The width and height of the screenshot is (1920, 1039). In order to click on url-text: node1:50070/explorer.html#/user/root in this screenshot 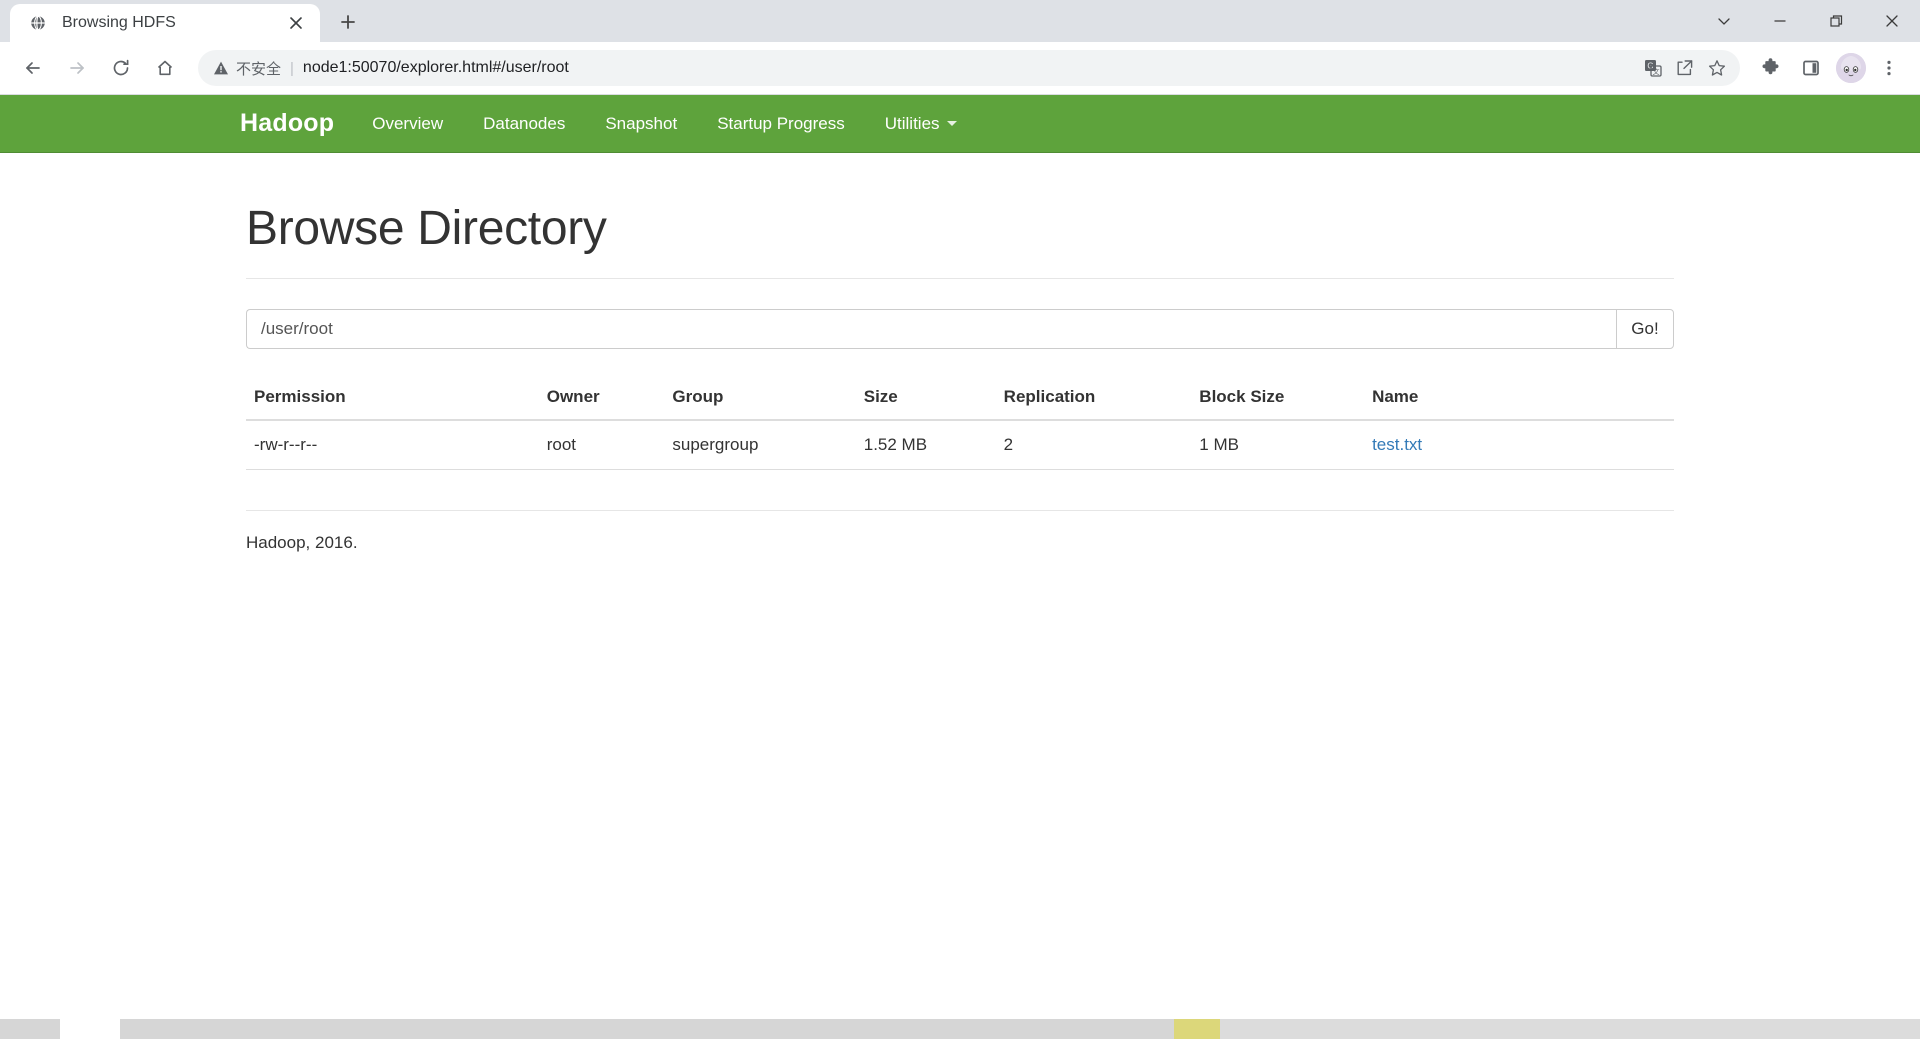, I will do `click(435, 67)`.